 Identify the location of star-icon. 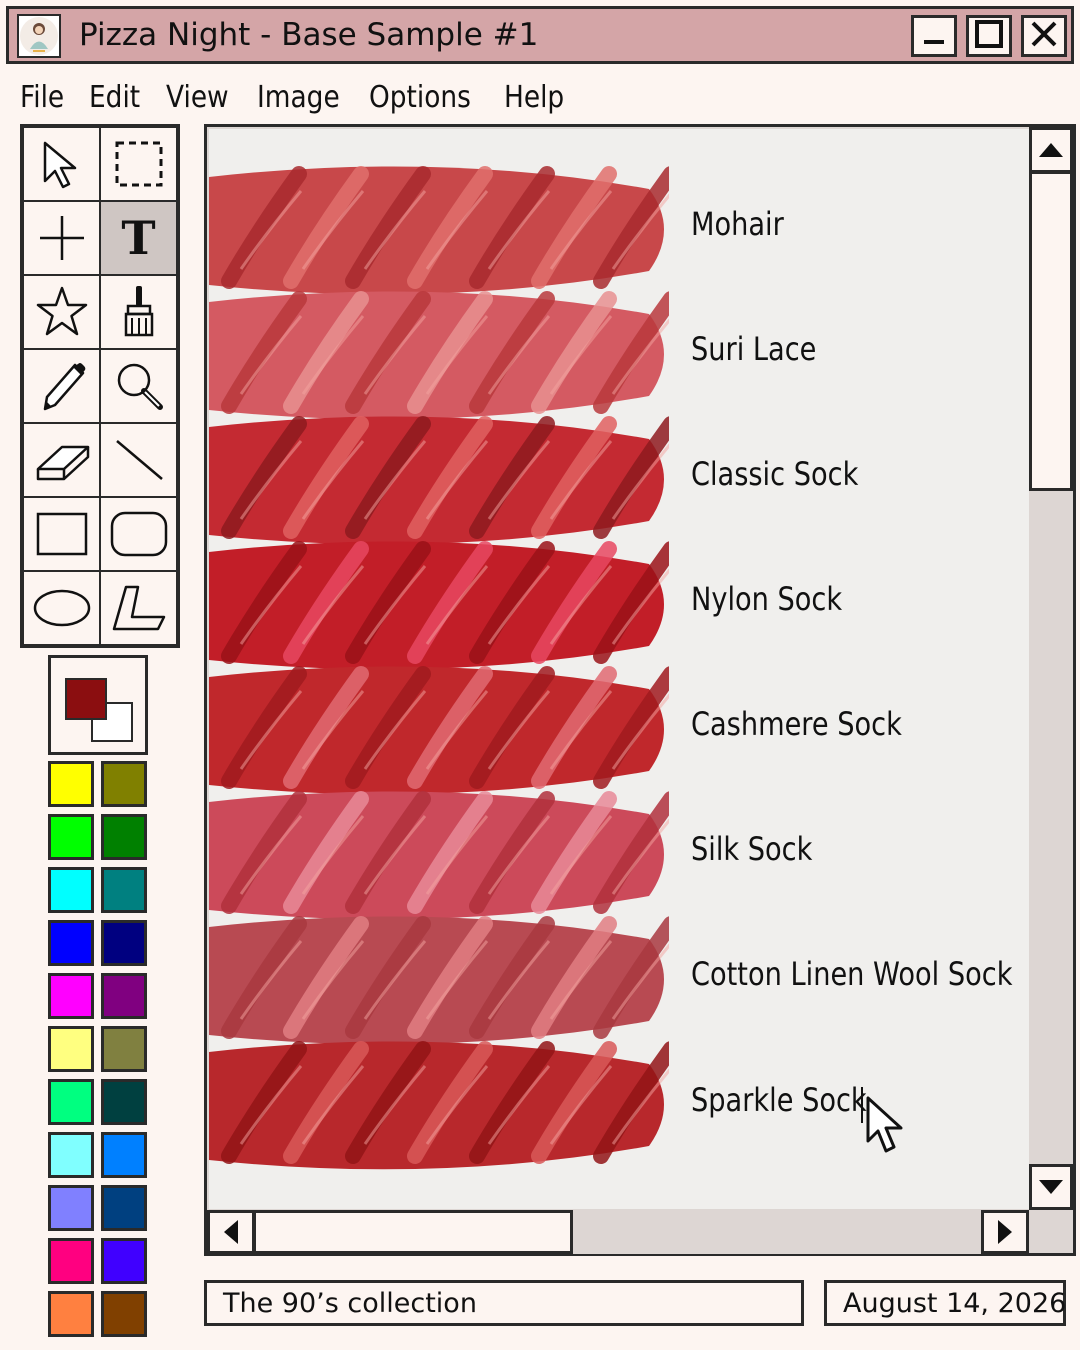
(61, 311).